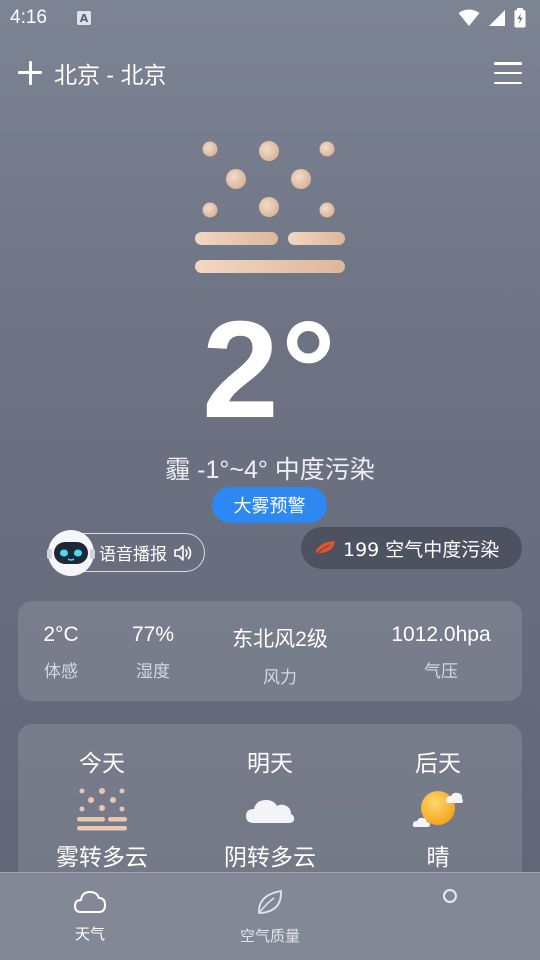 The width and height of the screenshot is (540, 960). I want to click on wifi-icon, so click(469, 17).